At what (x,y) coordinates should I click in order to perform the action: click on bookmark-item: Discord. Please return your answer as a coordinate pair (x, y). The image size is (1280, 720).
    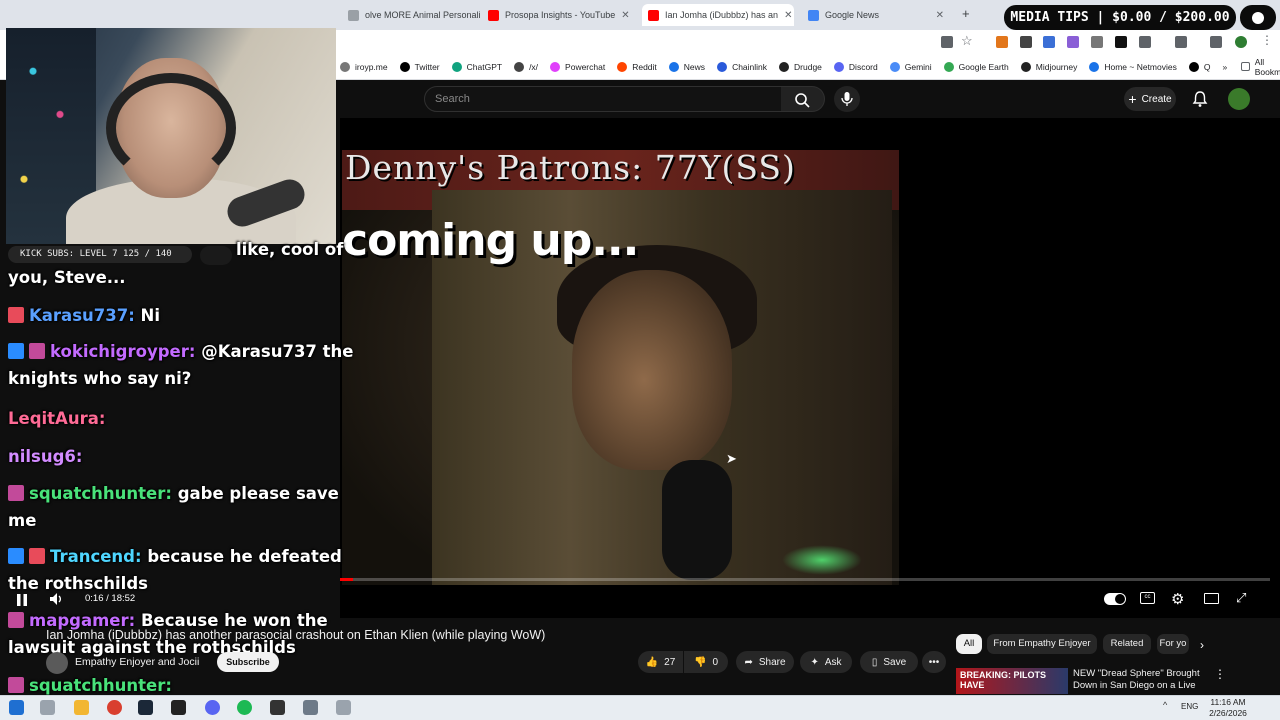
    Looking at the image, I should click on (855, 66).